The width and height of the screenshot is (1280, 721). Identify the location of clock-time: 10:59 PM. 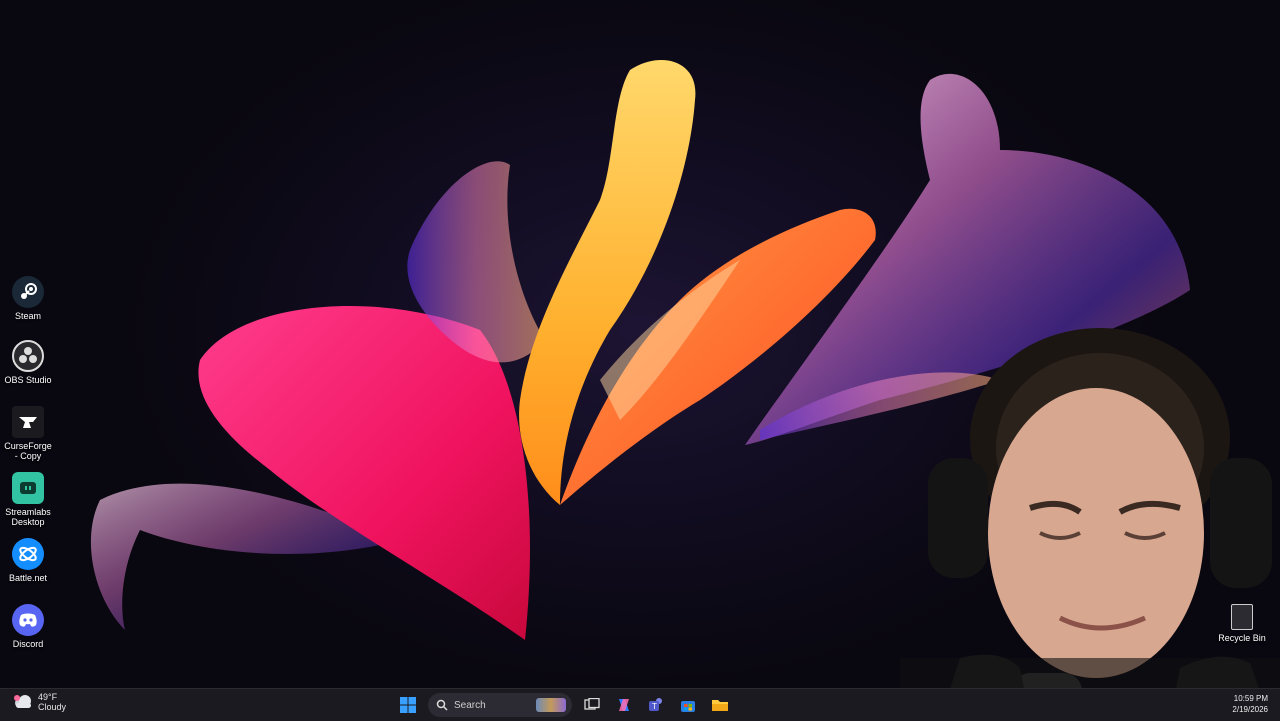
(1250, 698).